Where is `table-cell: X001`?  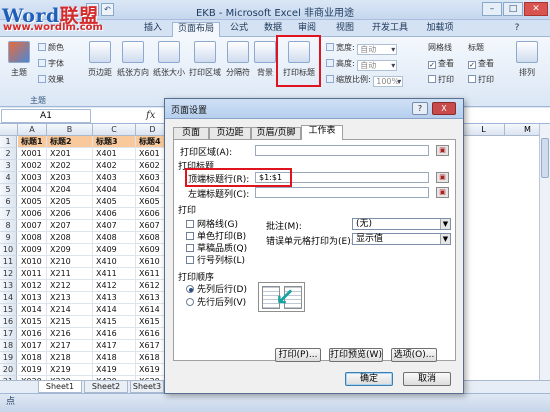
table-cell: X001 is located at coordinates (32, 154).